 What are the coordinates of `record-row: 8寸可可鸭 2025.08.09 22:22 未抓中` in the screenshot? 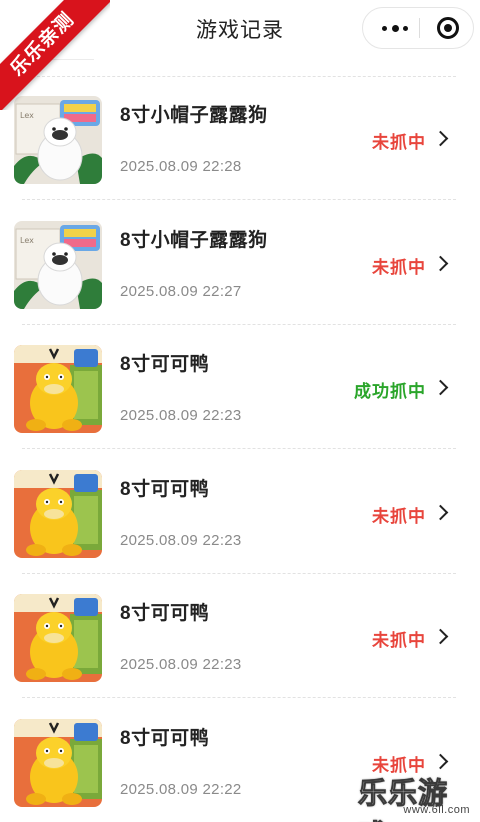 It's located at (240, 760).